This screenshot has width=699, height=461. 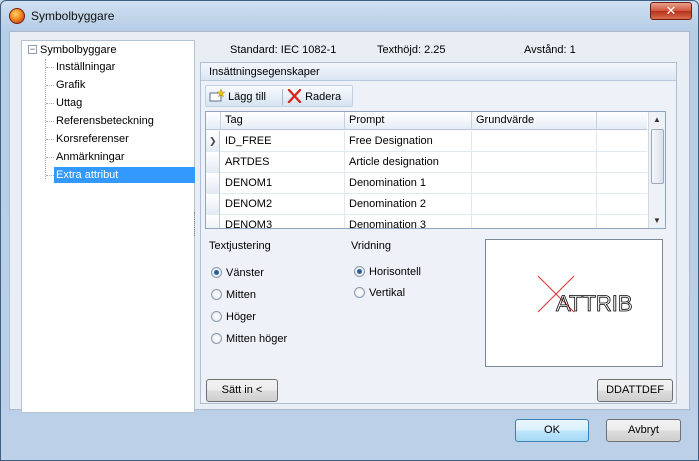 I want to click on spacing-label: Avstånd: 1, so click(x=550, y=50).